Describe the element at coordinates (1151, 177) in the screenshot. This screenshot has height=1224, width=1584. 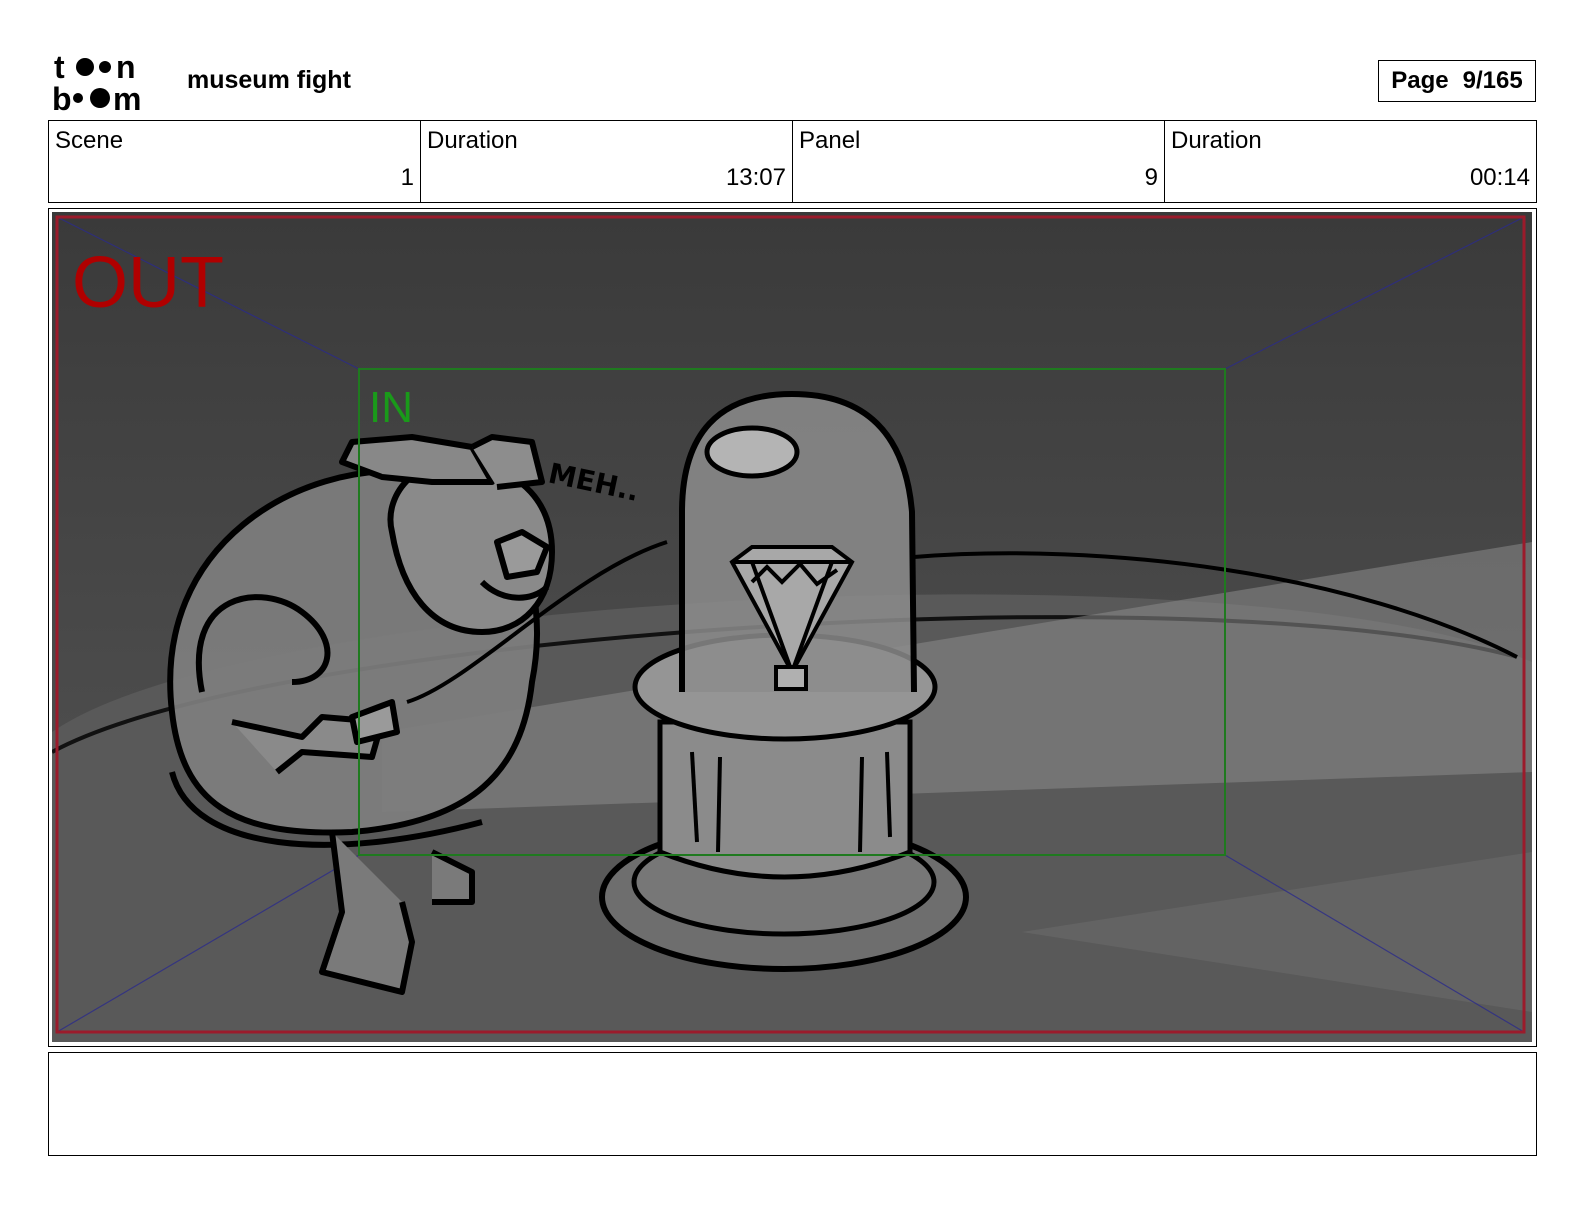
I see `panel-value: 9` at that location.